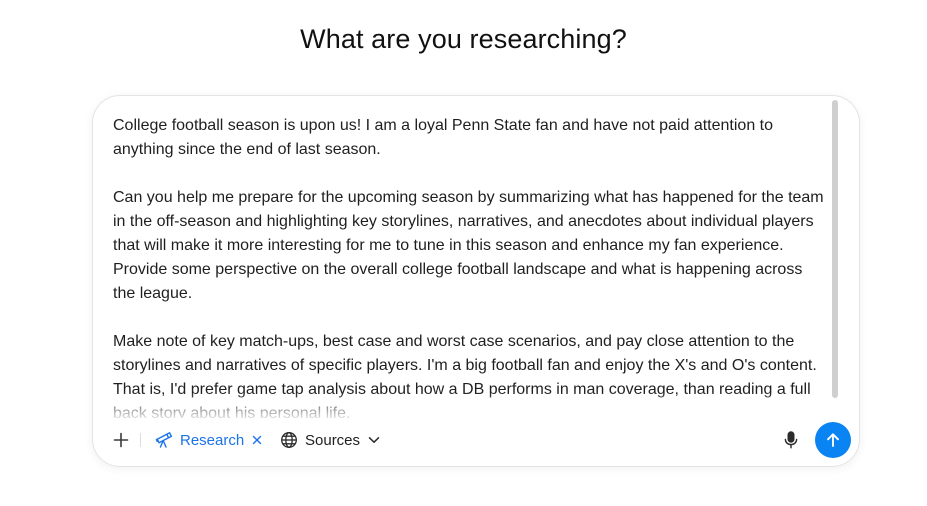 The width and height of the screenshot is (927, 506). I want to click on research-mode-chip: Research, so click(208, 440).